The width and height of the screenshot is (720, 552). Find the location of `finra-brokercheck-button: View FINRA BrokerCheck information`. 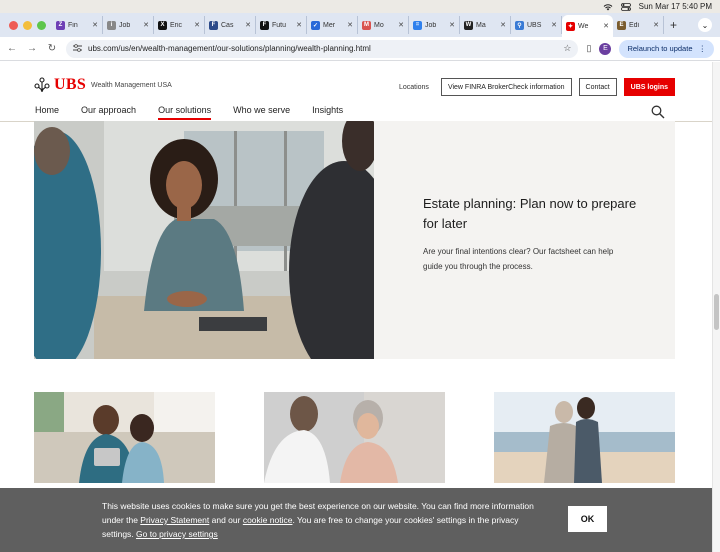

finra-brokercheck-button: View FINRA BrokerCheck information is located at coordinates (506, 87).